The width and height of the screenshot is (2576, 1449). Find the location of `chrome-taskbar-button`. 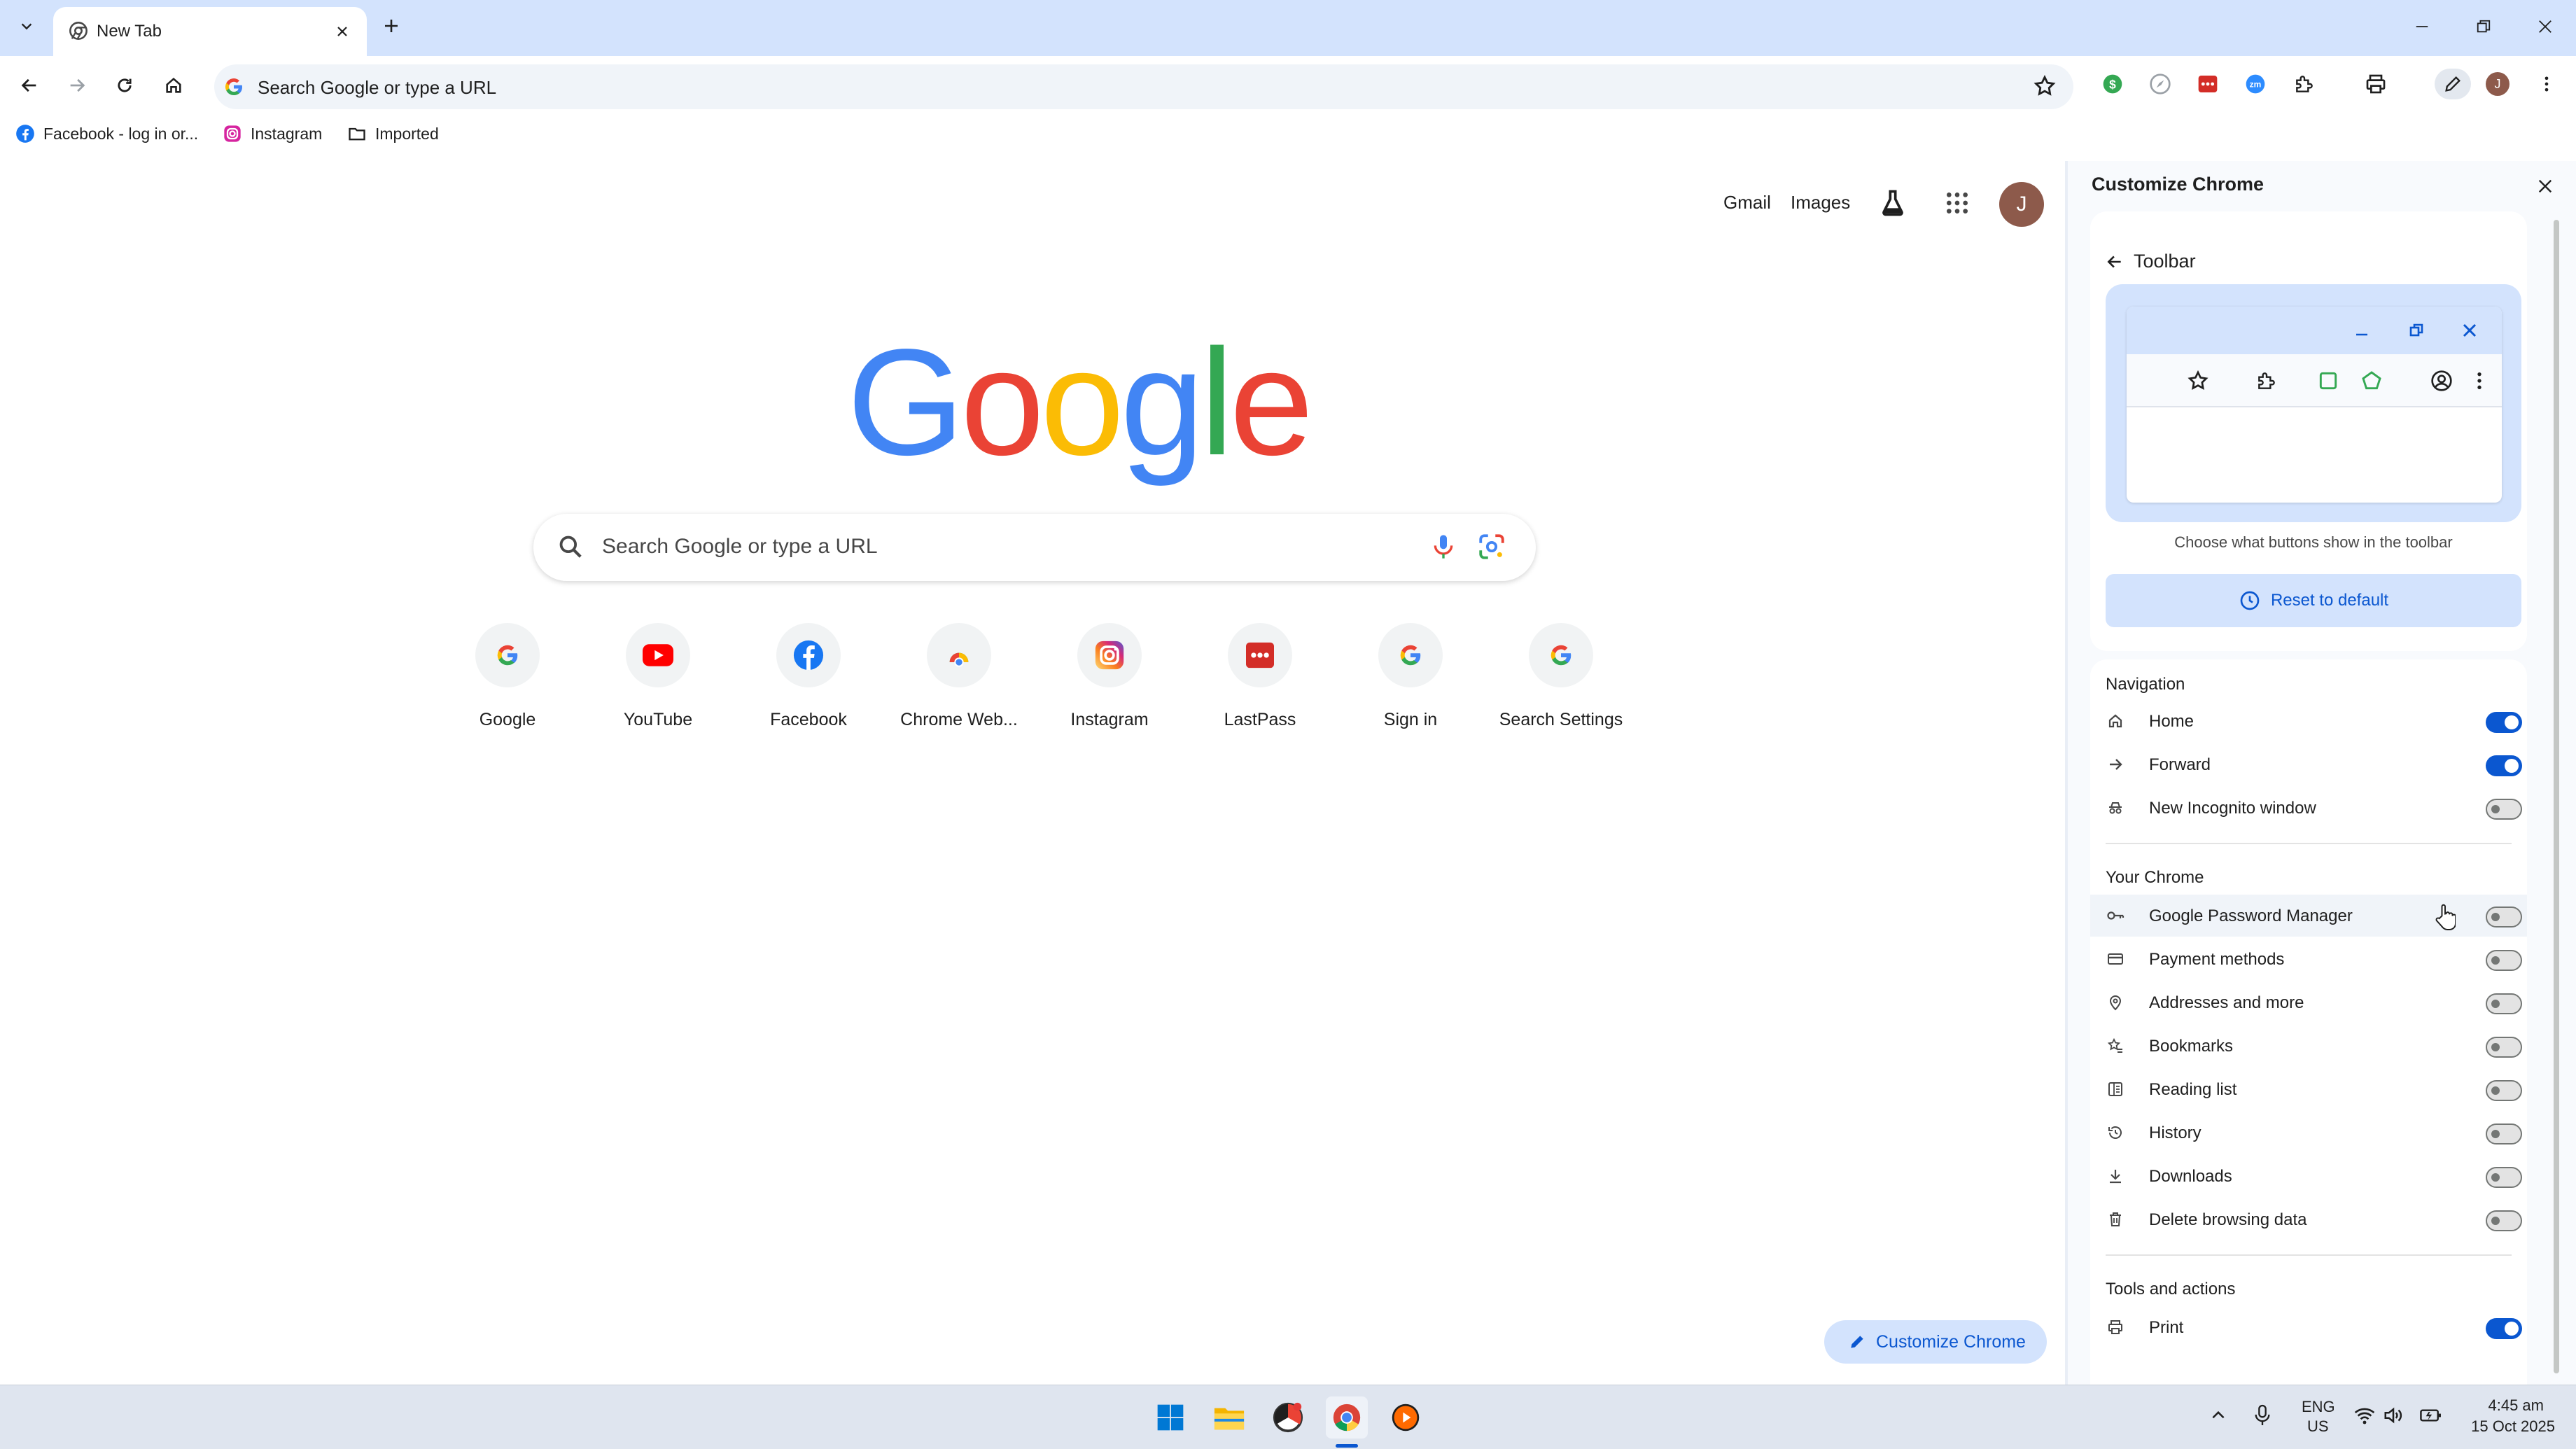

chrome-taskbar-button is located at coordinates (1347, 1417).